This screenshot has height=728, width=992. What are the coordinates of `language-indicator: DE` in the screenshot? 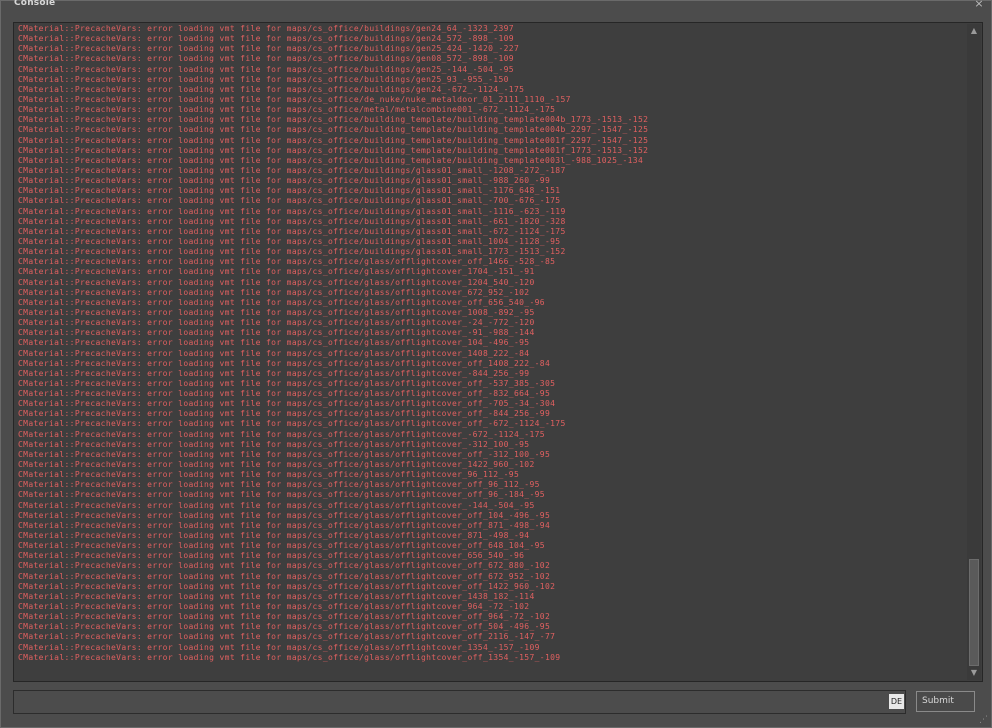 It's located at (896, 701).